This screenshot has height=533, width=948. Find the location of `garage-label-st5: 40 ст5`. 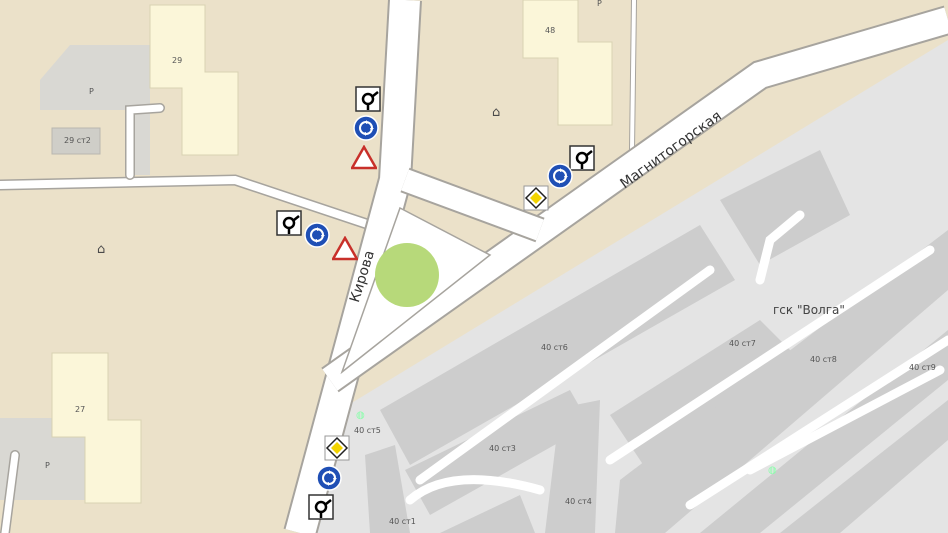

garage-label-st5: 40 ст5 is located at coordinates (367, 430).